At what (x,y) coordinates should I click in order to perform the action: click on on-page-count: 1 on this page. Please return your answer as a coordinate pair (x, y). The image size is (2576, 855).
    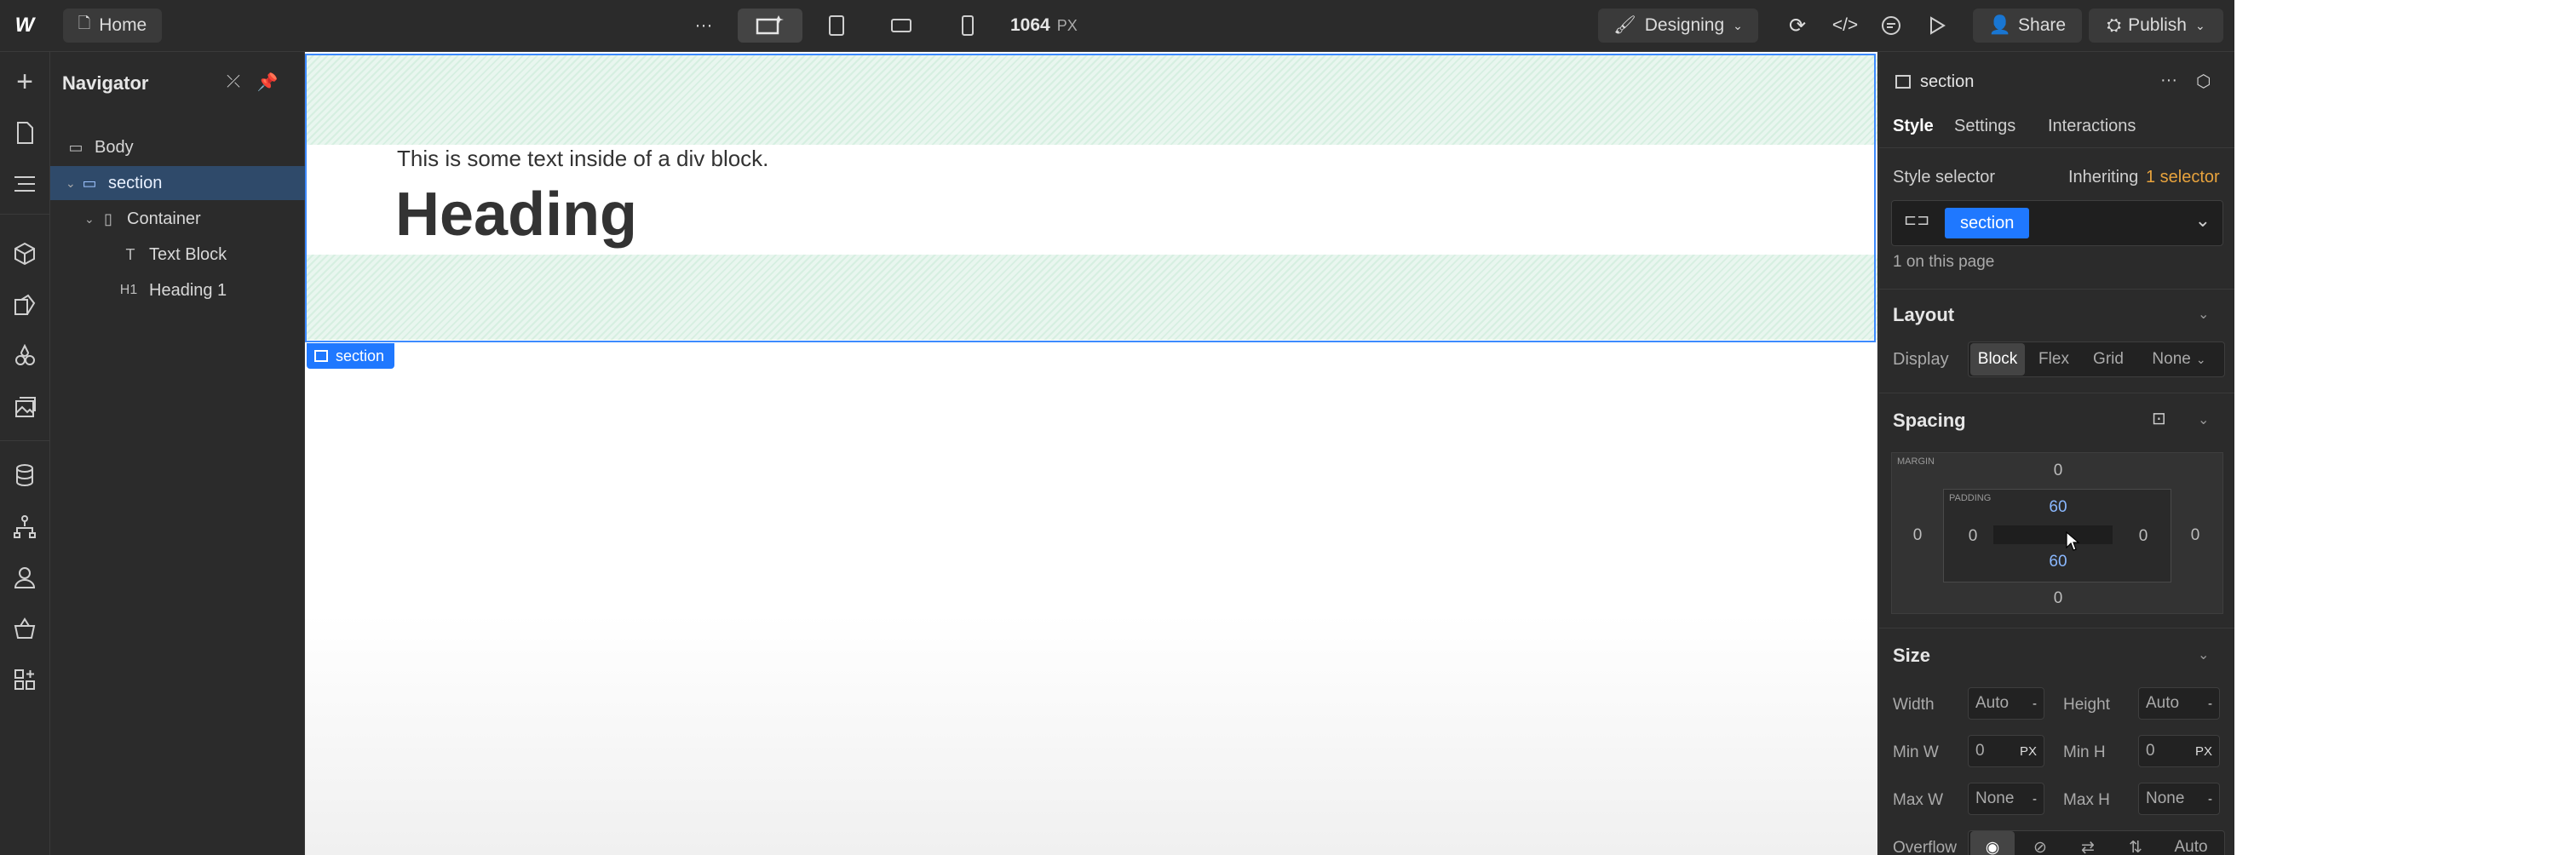
    Looking at the image, I should click on (1944, 262).